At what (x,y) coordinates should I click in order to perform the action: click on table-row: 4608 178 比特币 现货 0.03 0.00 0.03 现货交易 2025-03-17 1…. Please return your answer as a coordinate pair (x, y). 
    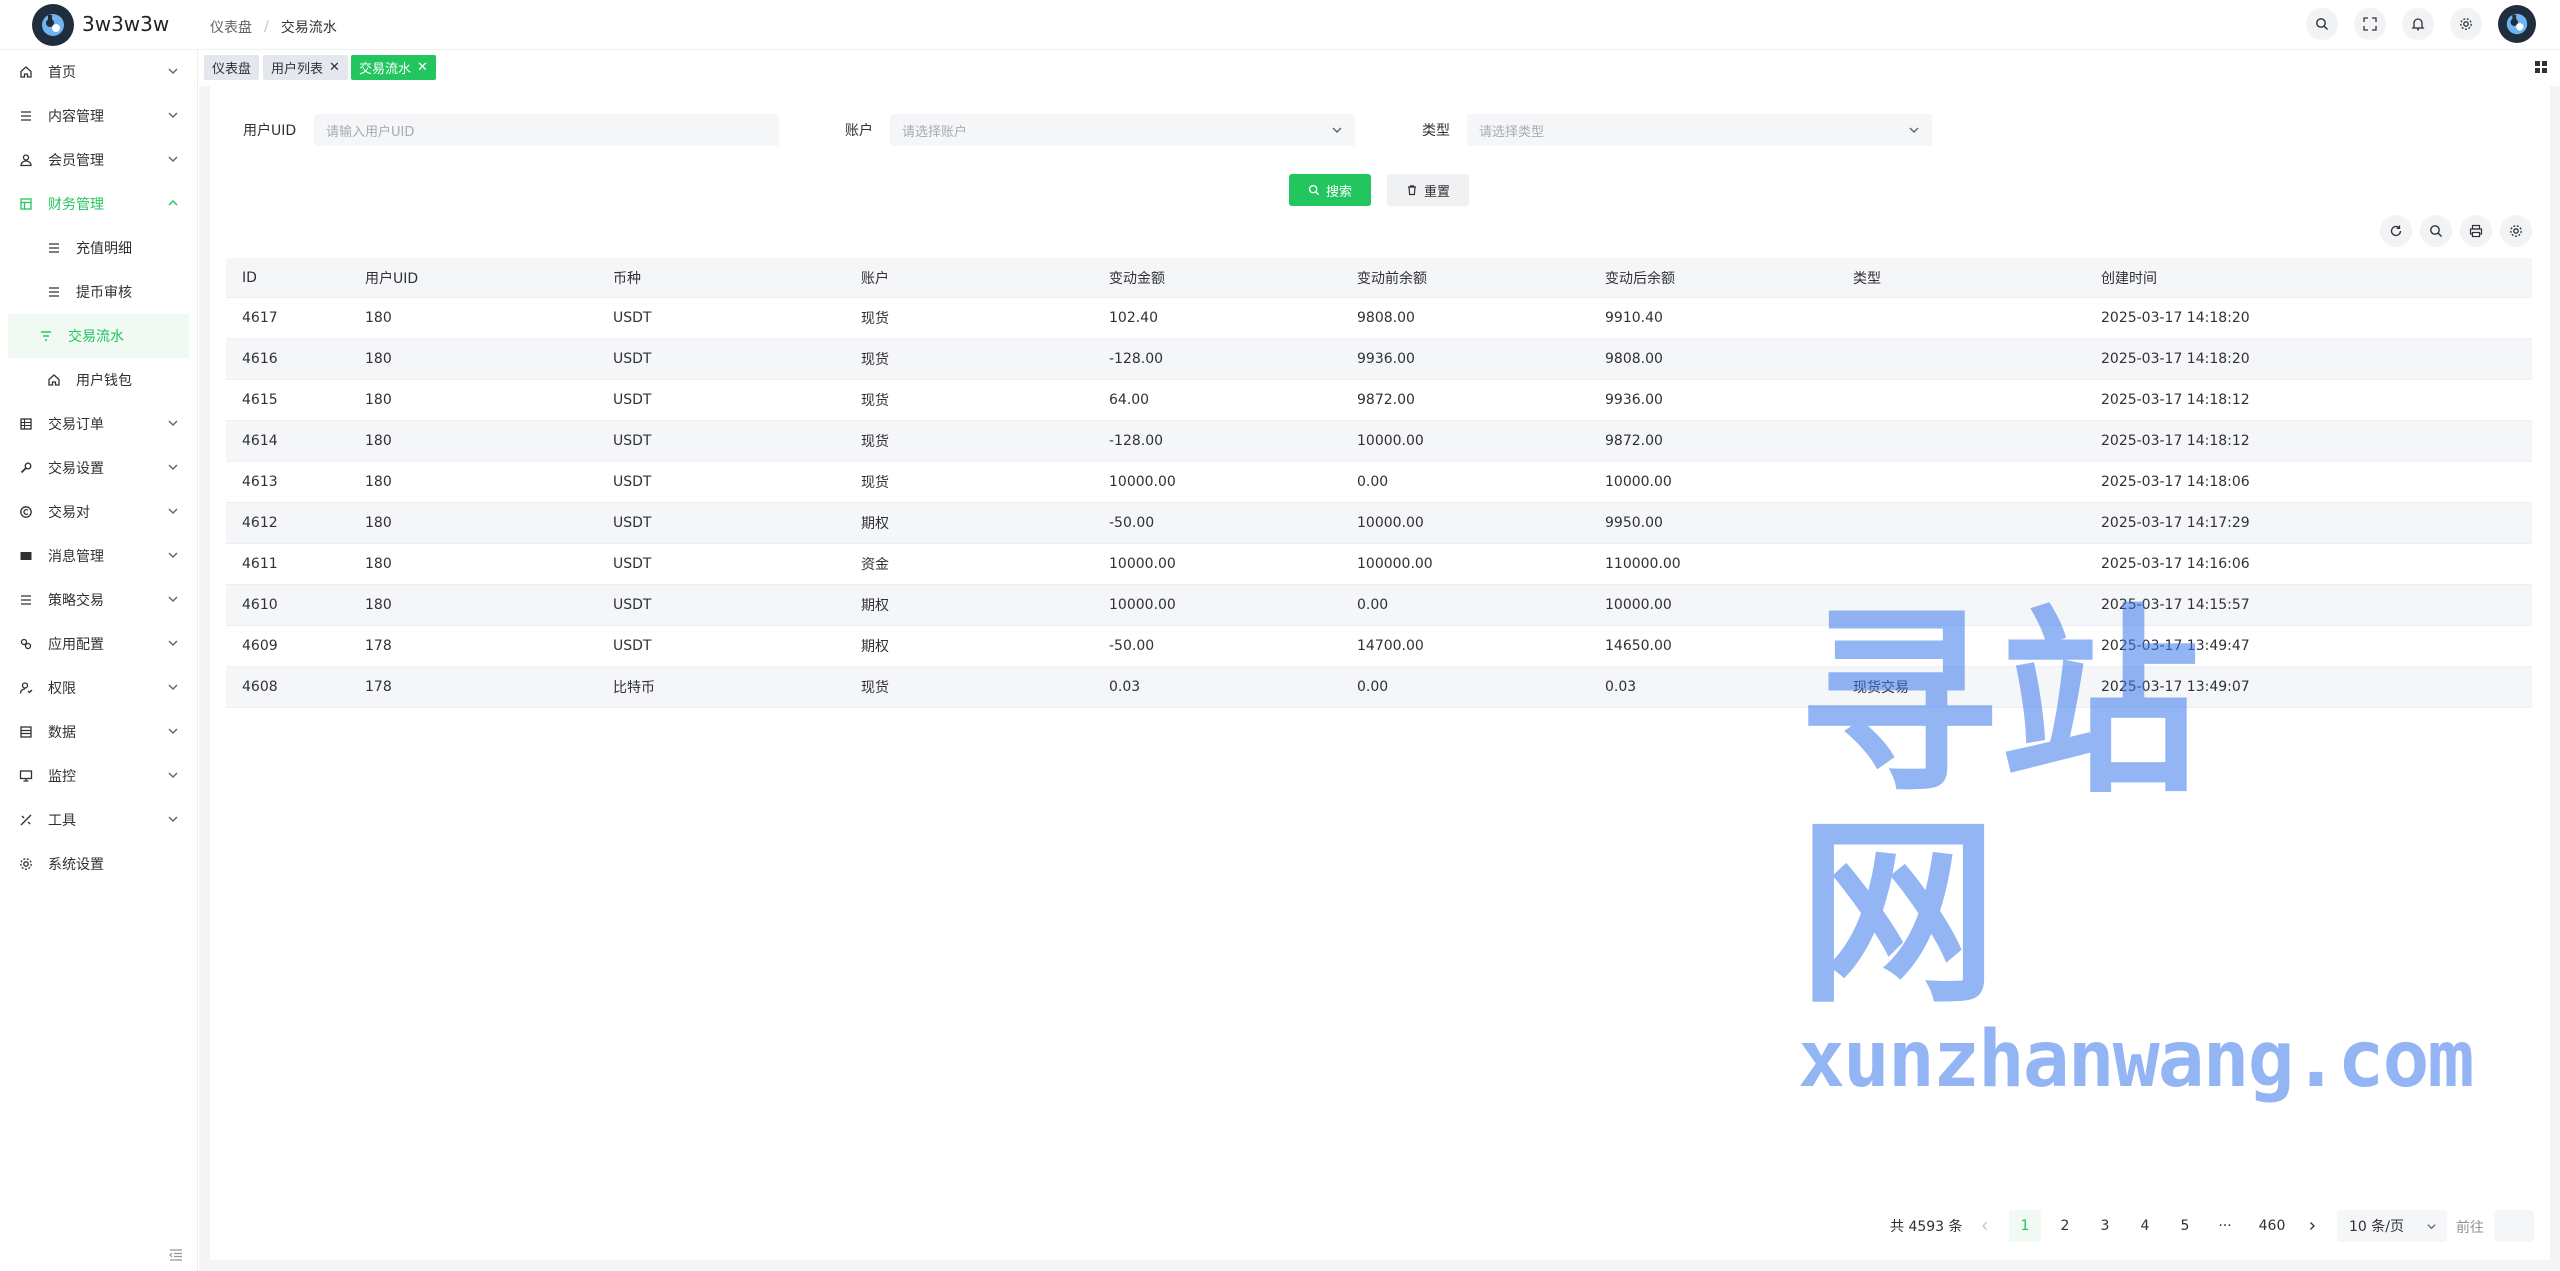
    Looking at the image, I should click on (1379, 687).